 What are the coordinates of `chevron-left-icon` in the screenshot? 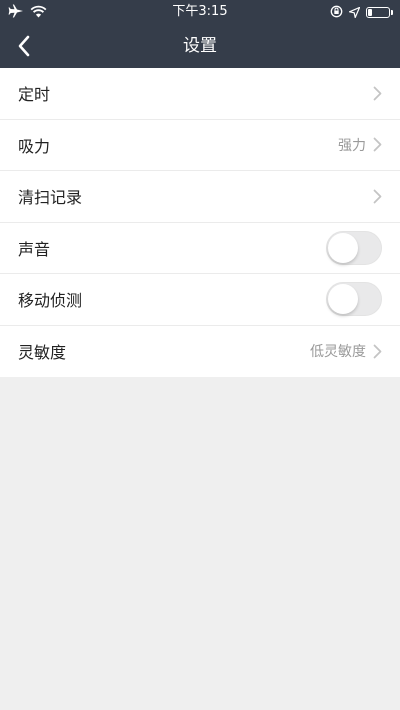 It's located at (24, 46).